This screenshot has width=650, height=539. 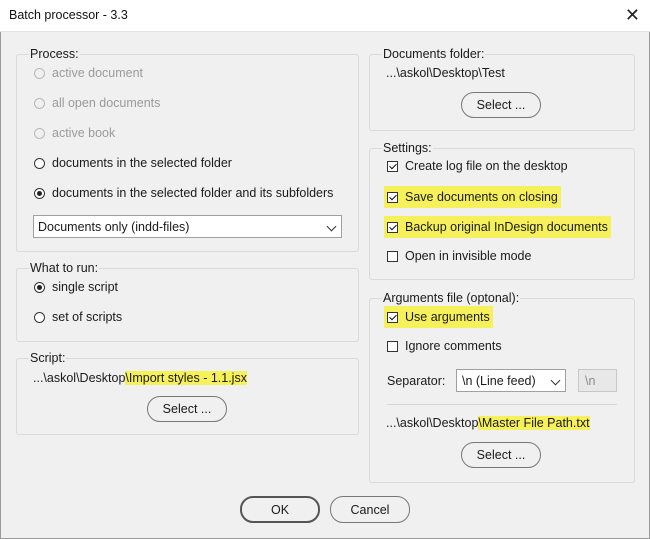 I want to click on setting-create-log: Create log file on the desktop, so click(x=477, y=166).